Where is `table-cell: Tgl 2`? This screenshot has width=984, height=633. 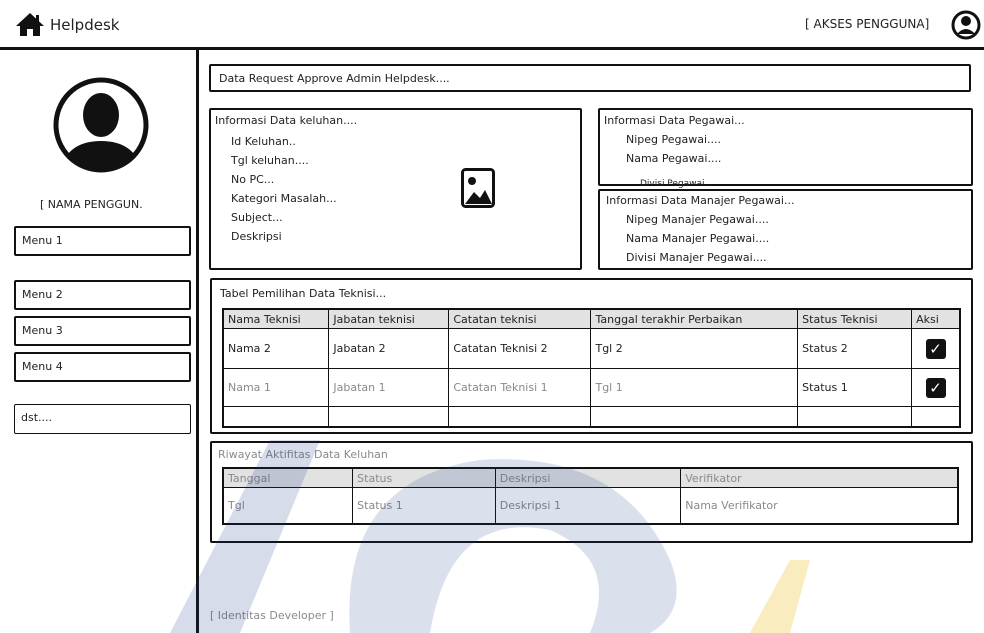
table-cell: Tgl 2 is located at coordinates (694, 348).